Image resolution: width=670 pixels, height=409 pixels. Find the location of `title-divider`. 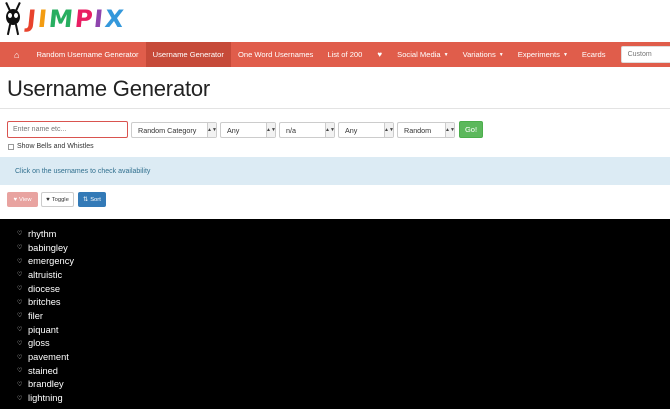

title-divider is located at coordinates (335, 108).